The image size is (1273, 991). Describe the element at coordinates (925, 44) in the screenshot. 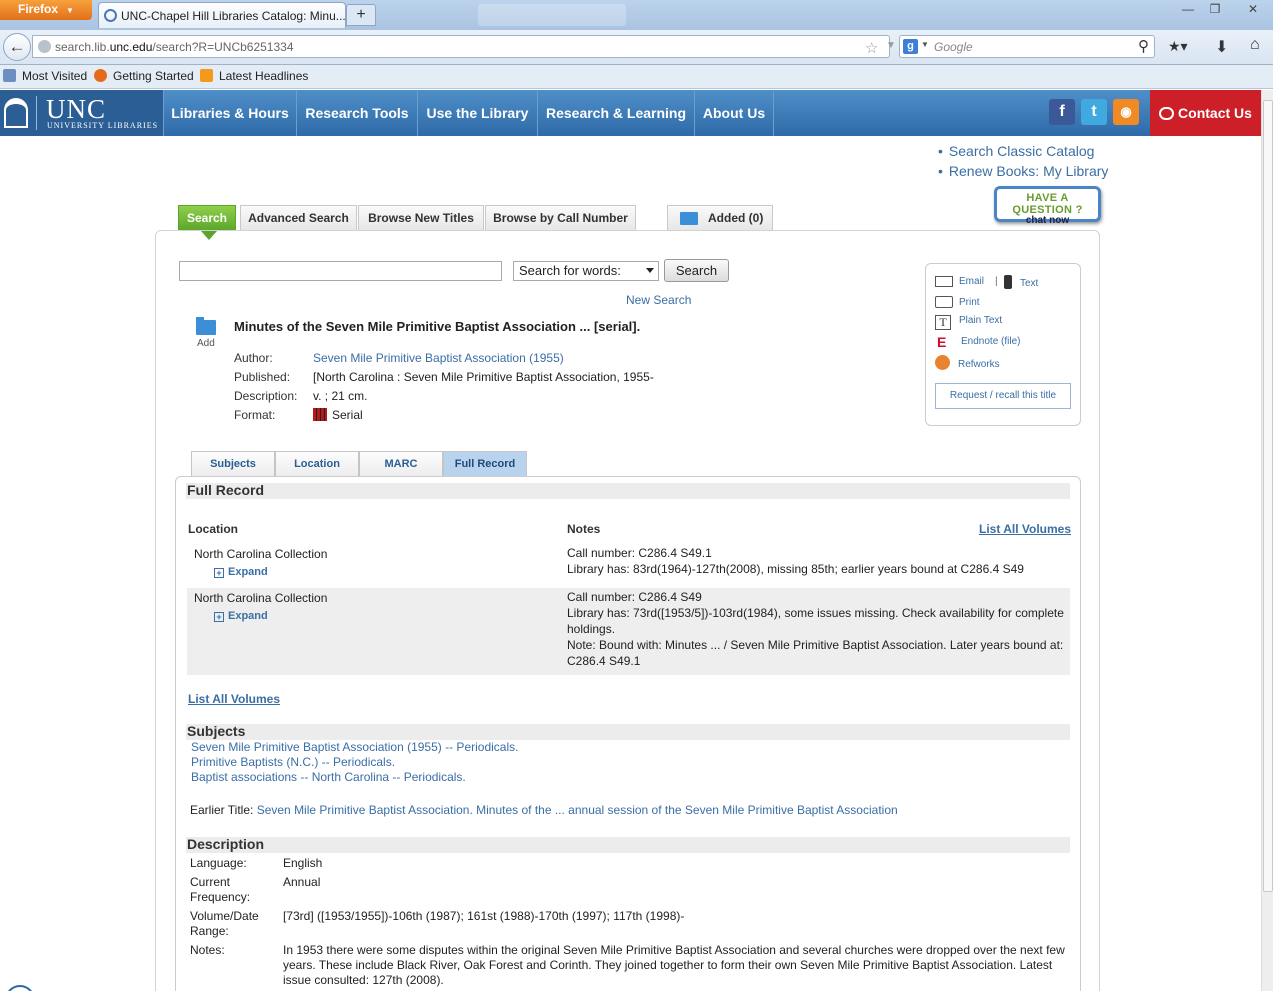

I see `chevron-down-icon: ▼` at that location.